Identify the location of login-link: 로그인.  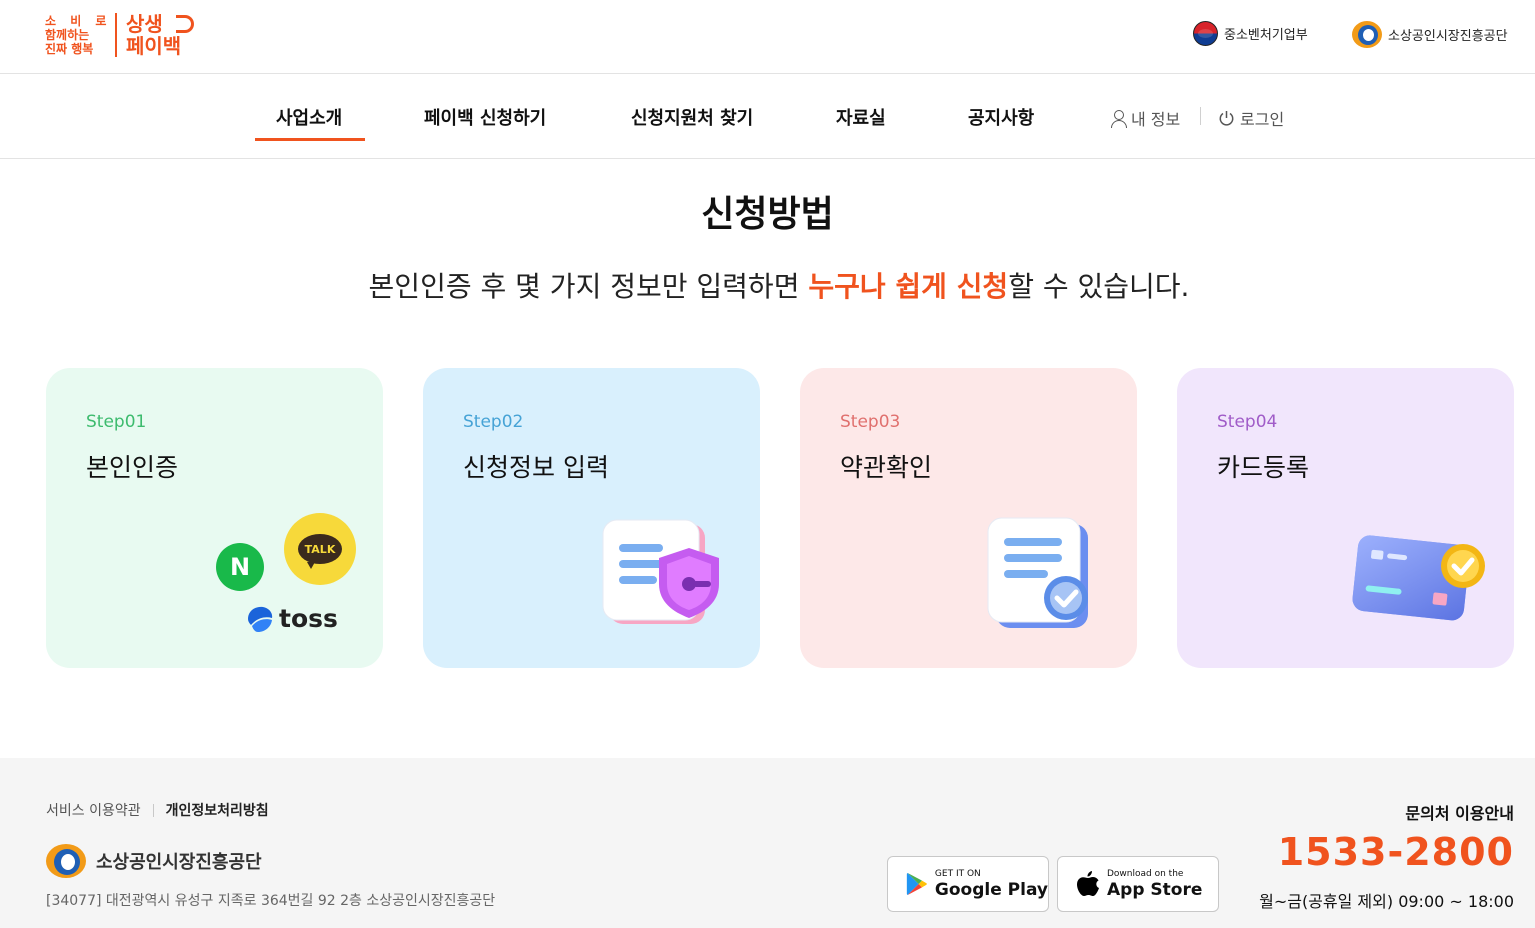
(1251, 118).